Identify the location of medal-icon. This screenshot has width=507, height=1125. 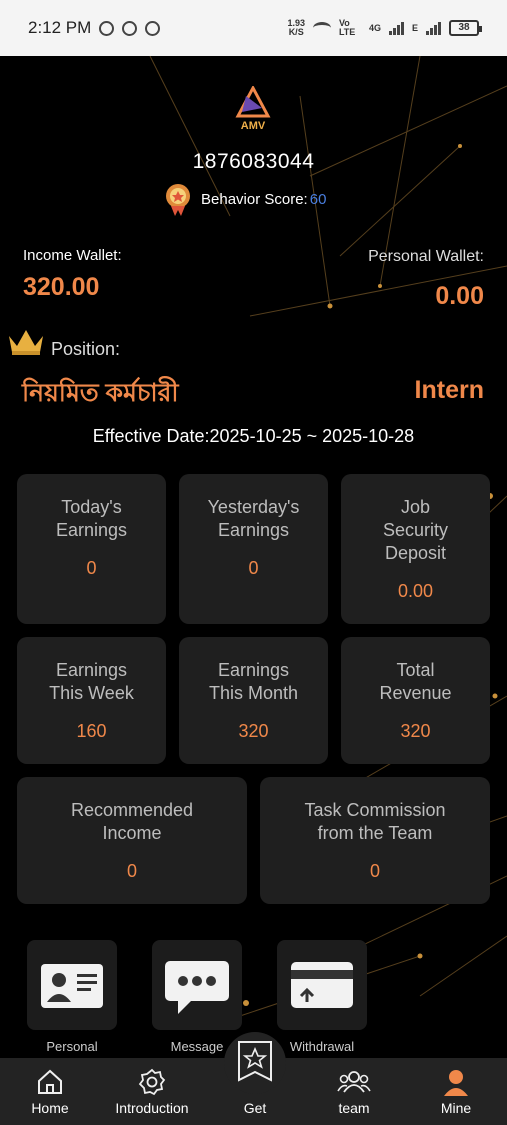
(178, 200).